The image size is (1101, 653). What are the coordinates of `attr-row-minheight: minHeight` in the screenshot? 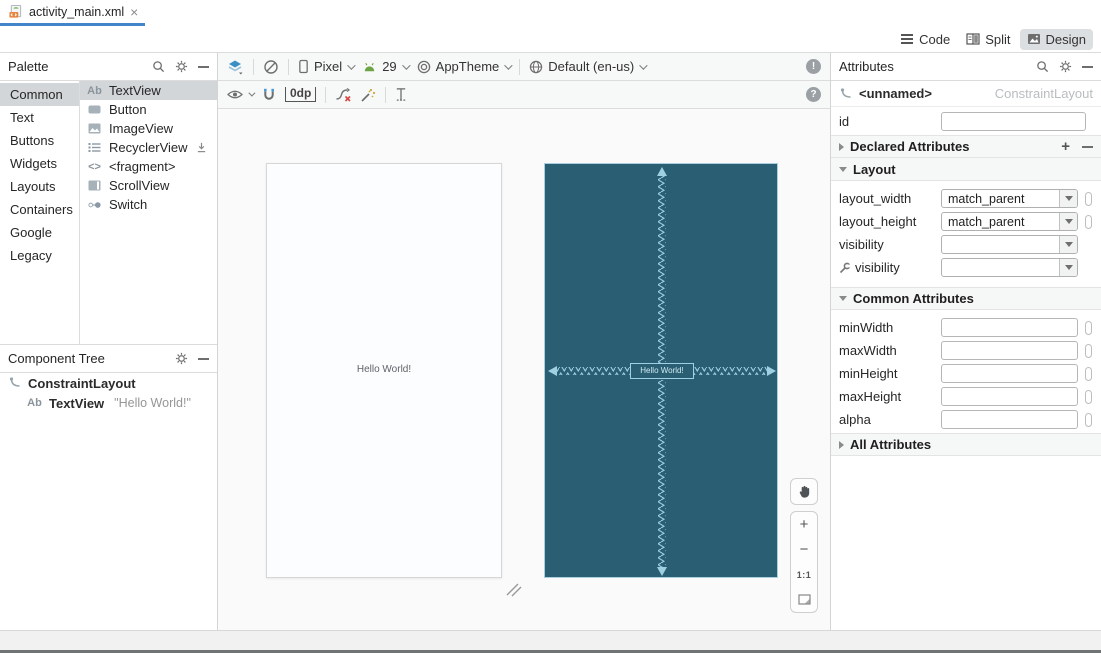 It's located at (966, 373).